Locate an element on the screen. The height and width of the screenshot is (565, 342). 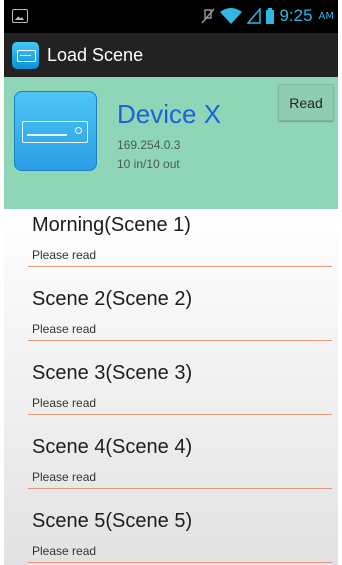
battery-icon is located at coordinates (270, 16).